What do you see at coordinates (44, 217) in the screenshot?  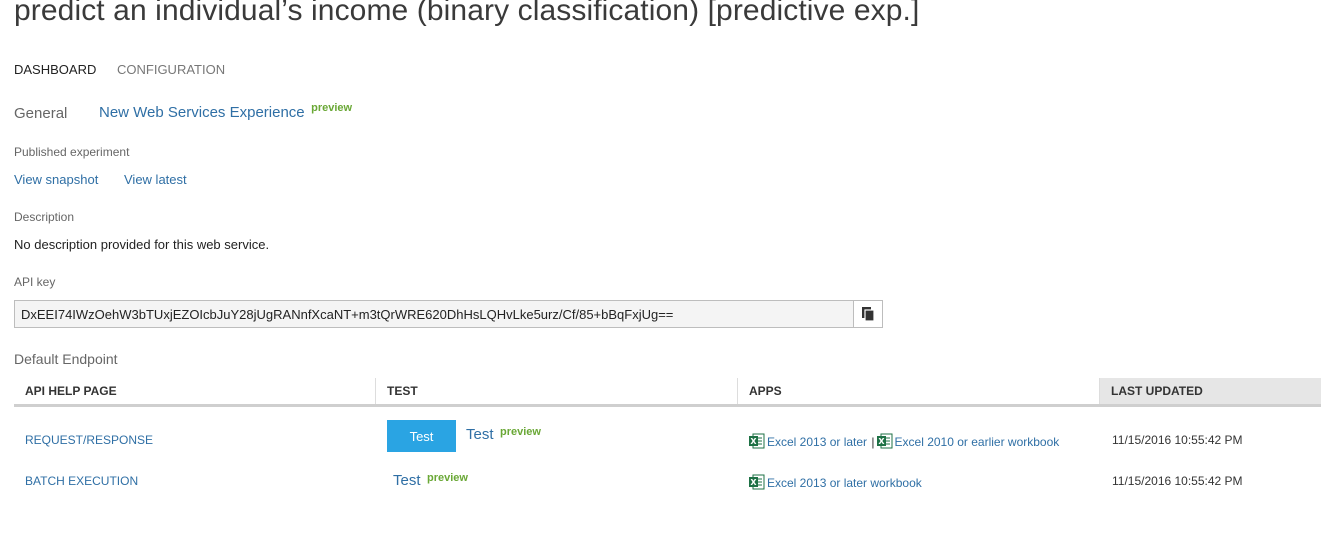 I see `description-label: Description` at bounding box center [44, 217].